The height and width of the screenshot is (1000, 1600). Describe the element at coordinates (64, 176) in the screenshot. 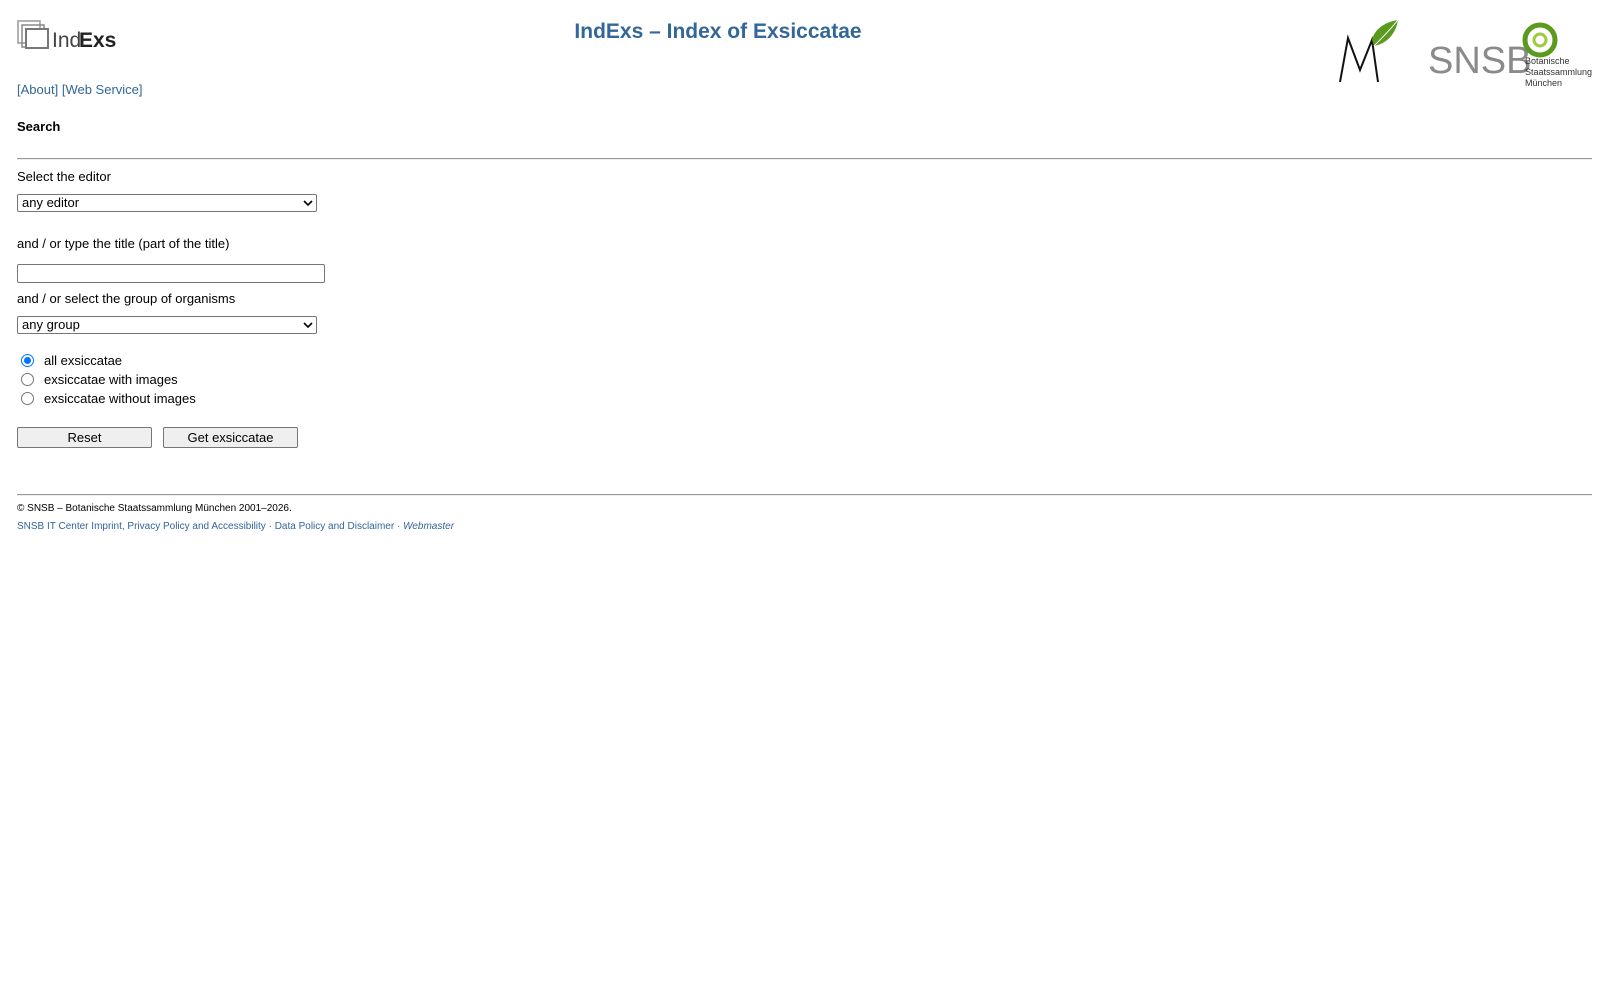

I see `editor-label: Select the editor` at that location.